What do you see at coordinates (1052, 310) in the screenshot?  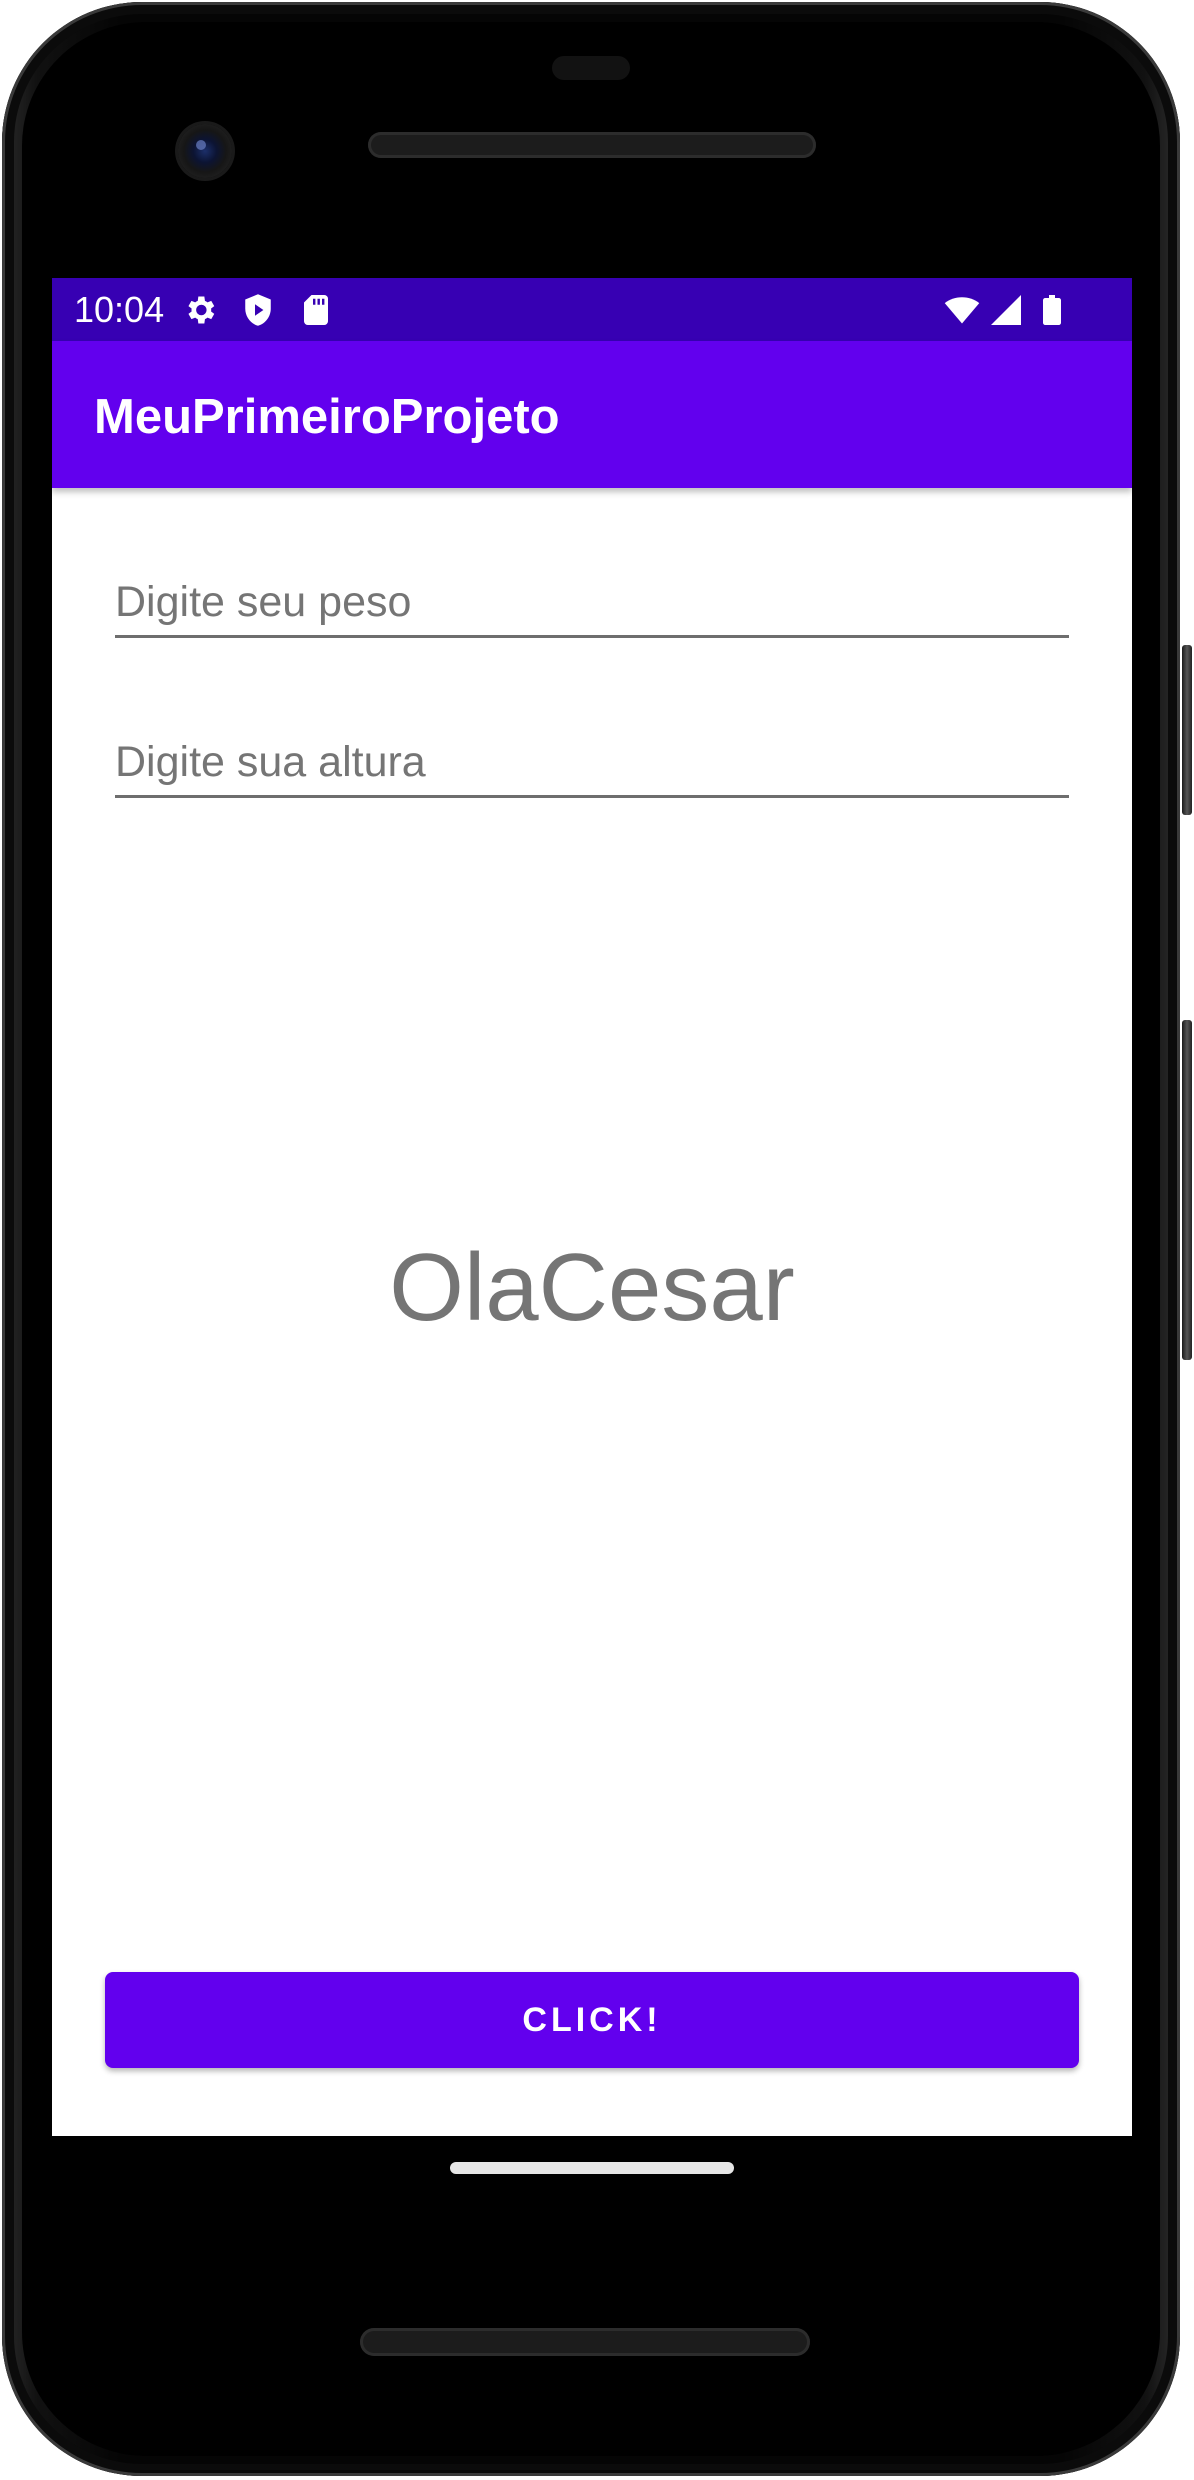 I see `battery-icon` at bounding box center [1052, 310].